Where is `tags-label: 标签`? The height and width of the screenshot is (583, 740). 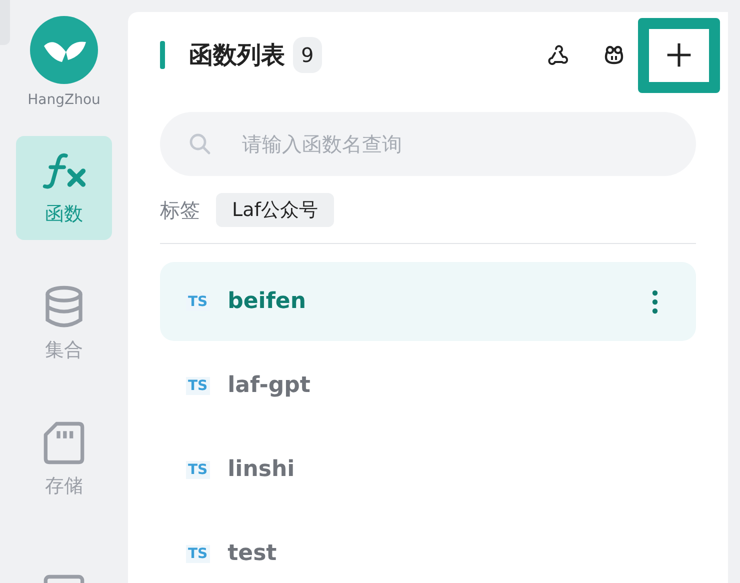
tags-label: 标签 is located at coordinates (180, 210).